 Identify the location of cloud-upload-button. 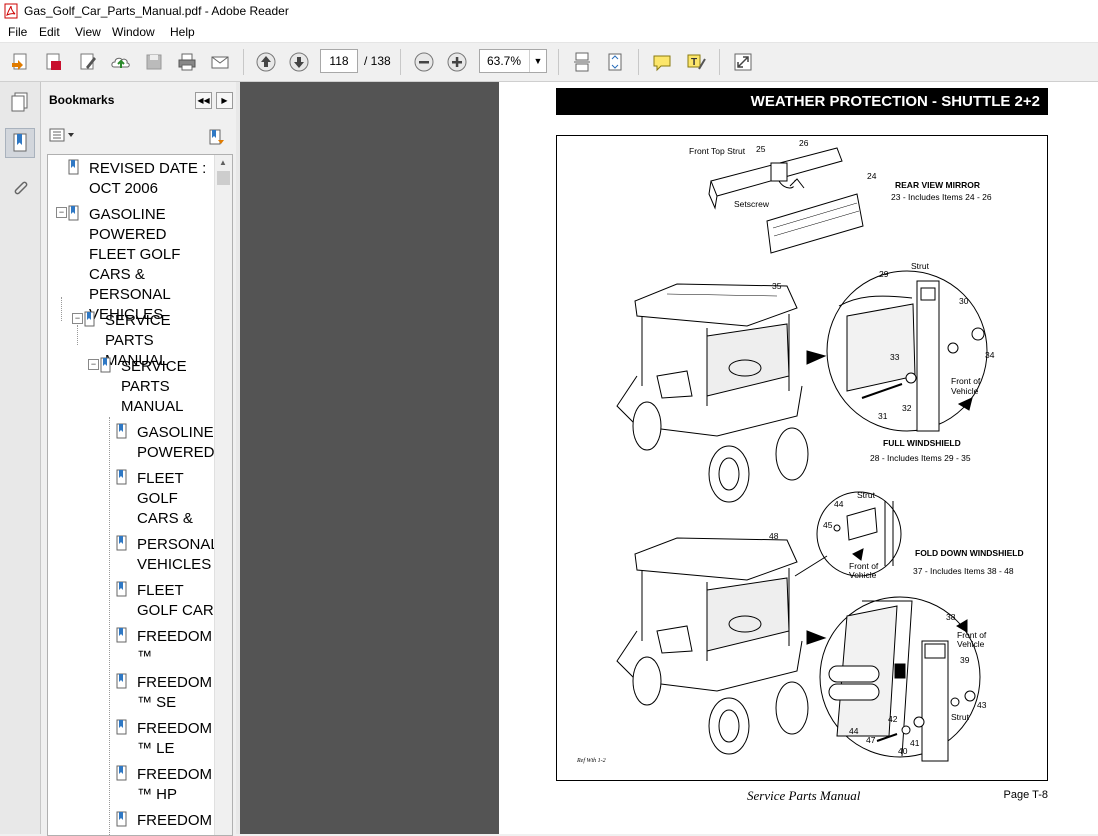
(121, 62).